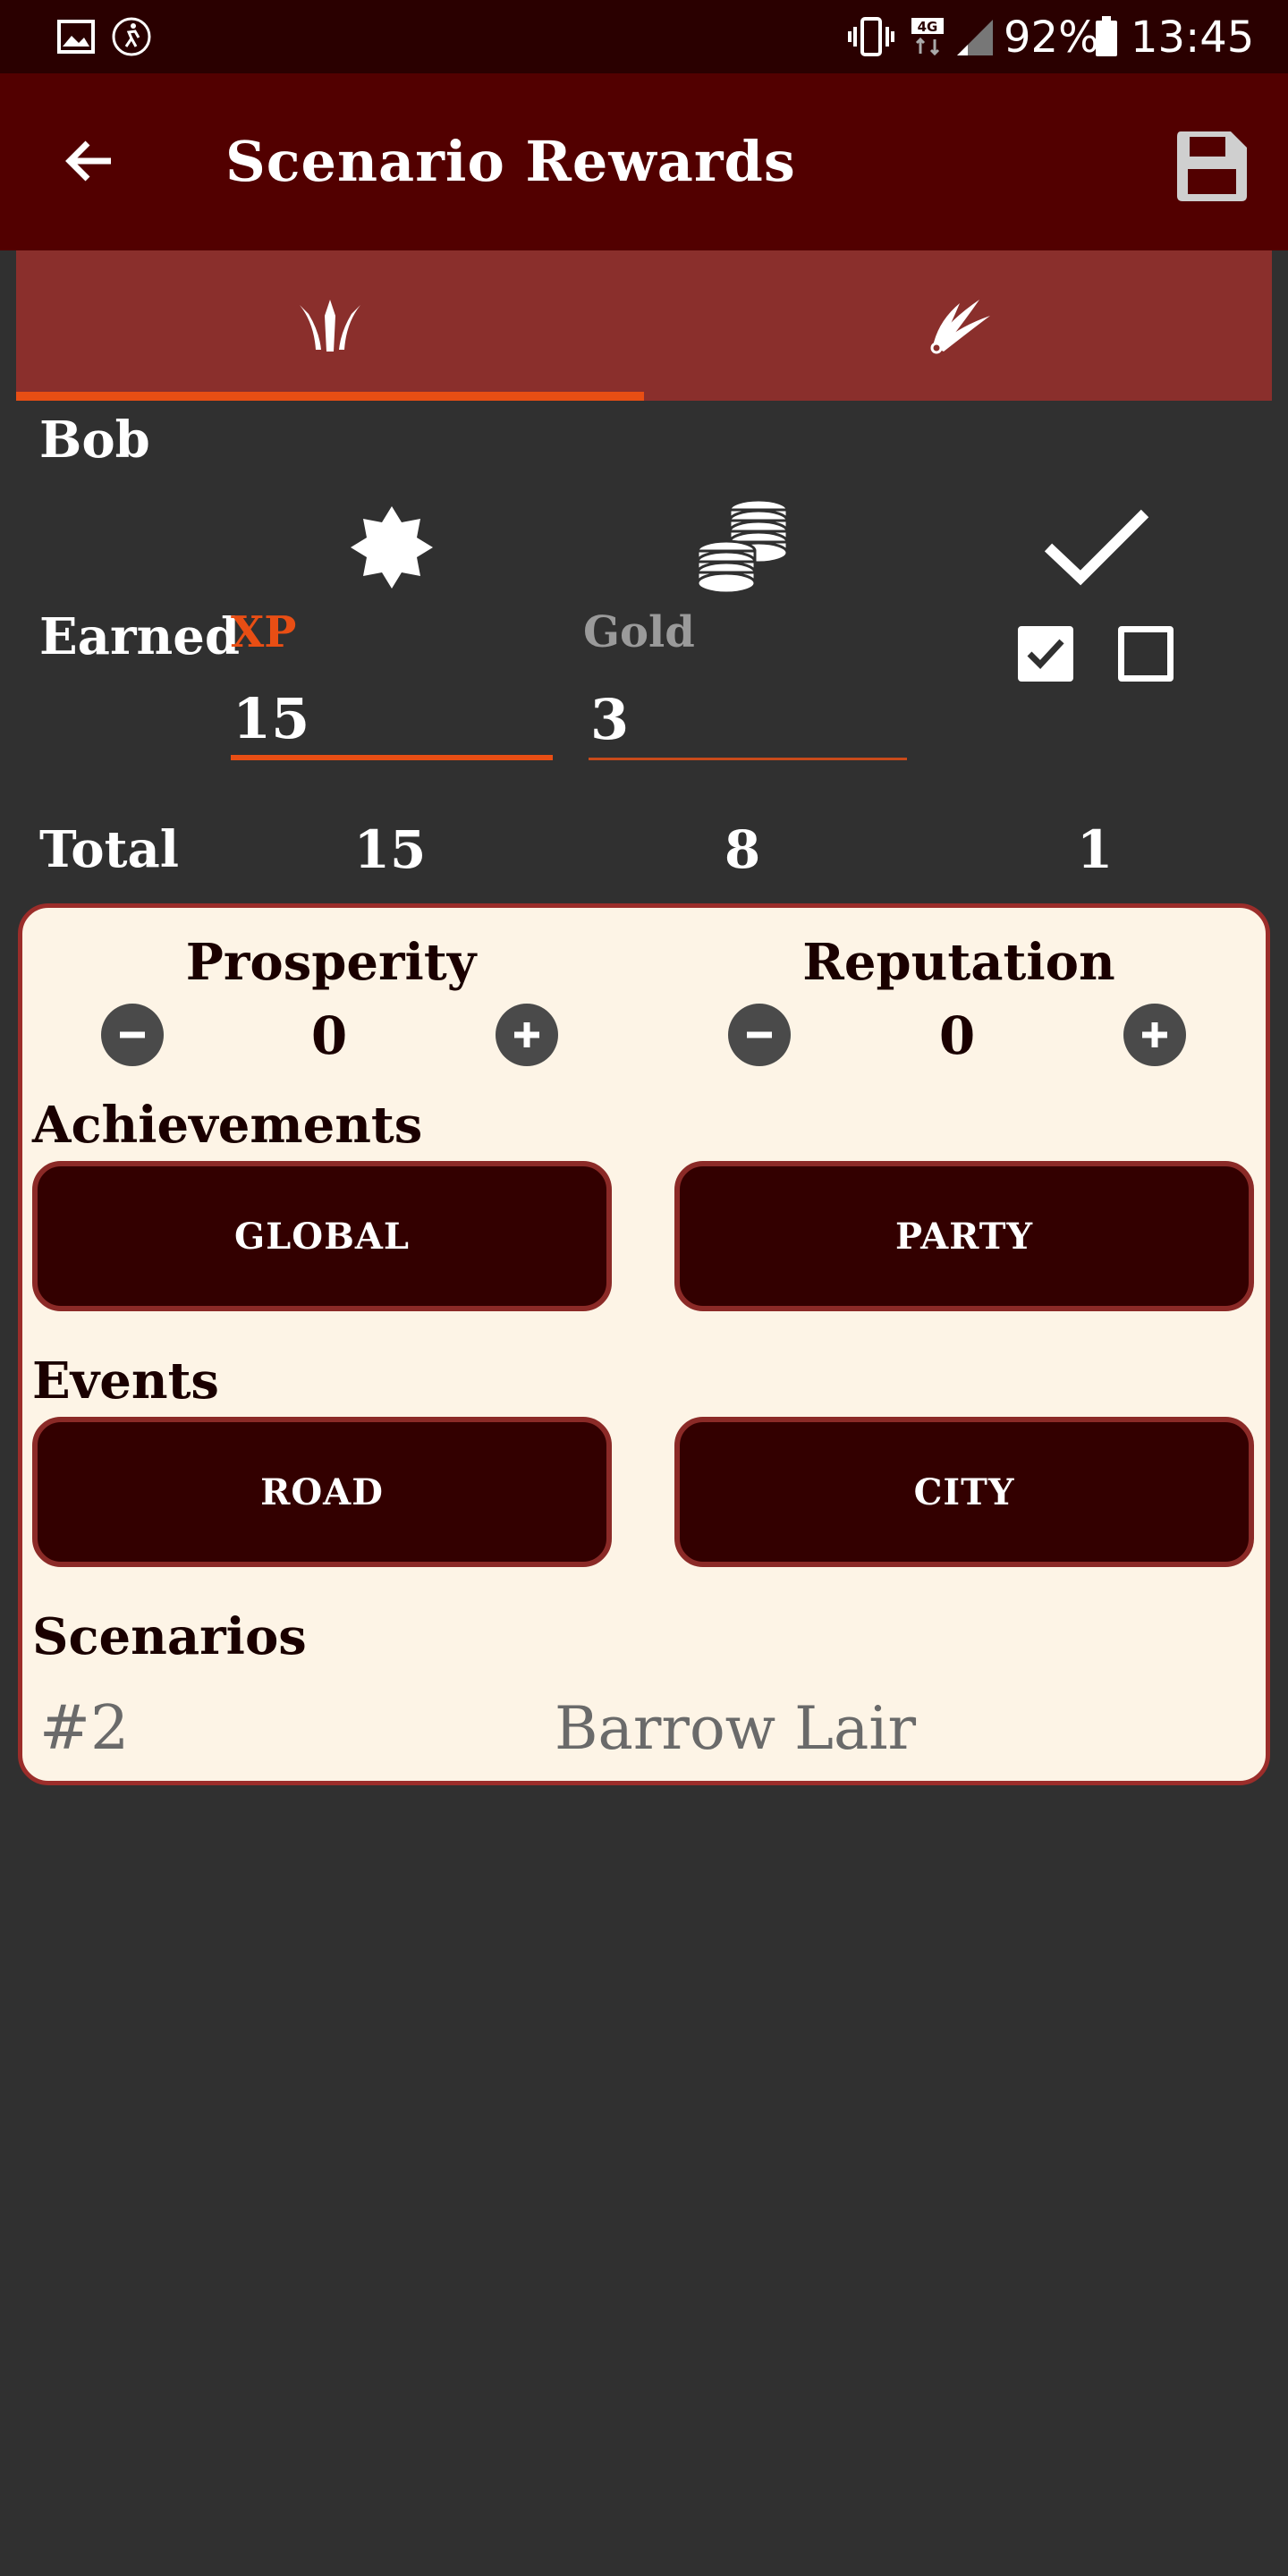 The image size is (1288, 2576). Describe the element at coordinates (742, 849) in the screenshot. I see `total-gold: 8` at that location.